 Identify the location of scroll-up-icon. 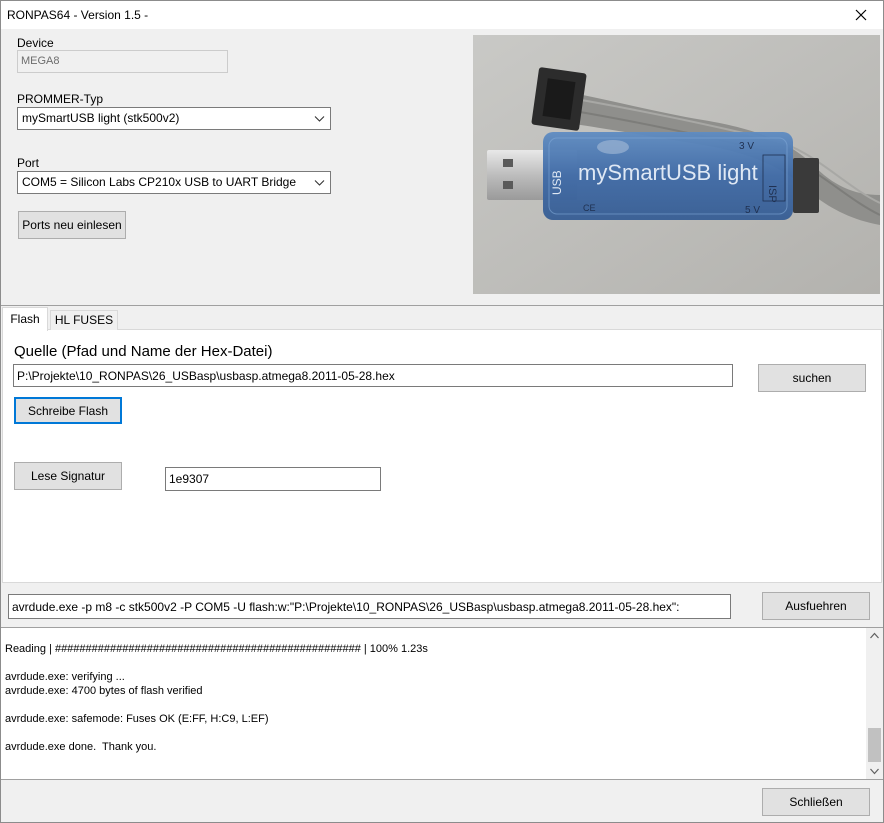
(874, 635).